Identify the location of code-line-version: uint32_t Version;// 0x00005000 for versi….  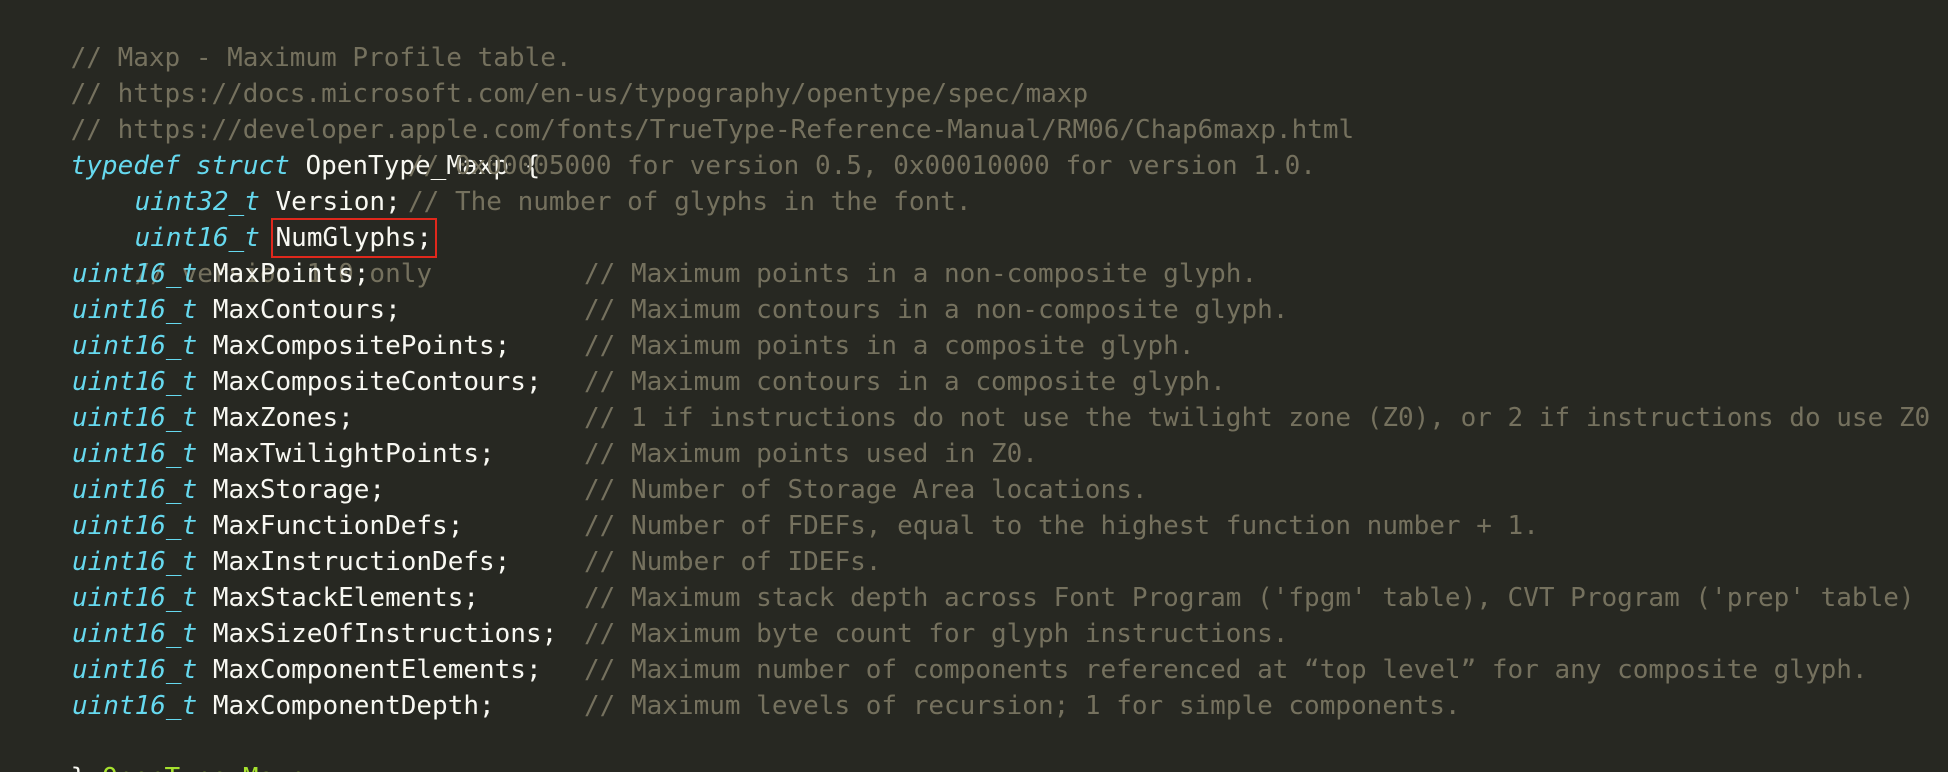
(974, 182).